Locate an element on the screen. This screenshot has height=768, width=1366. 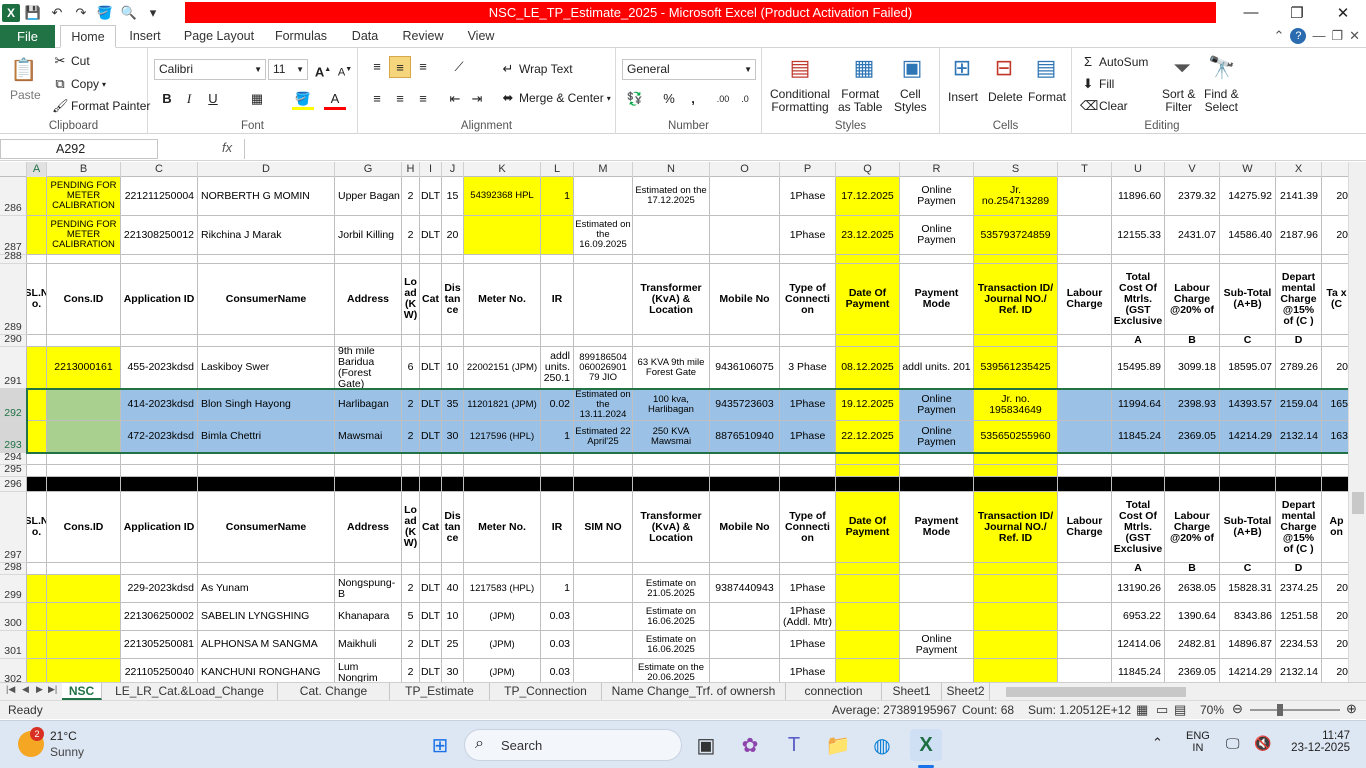
cell-y-hdr1: Ta x (C is located at coordinates (1335, 299).